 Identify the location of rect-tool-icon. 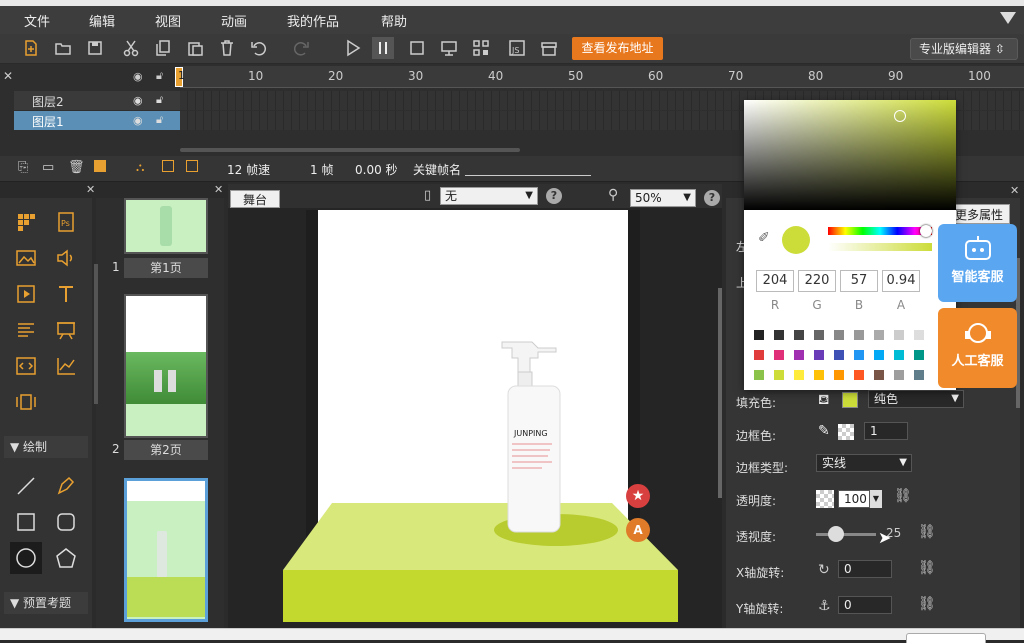
(26, 522).